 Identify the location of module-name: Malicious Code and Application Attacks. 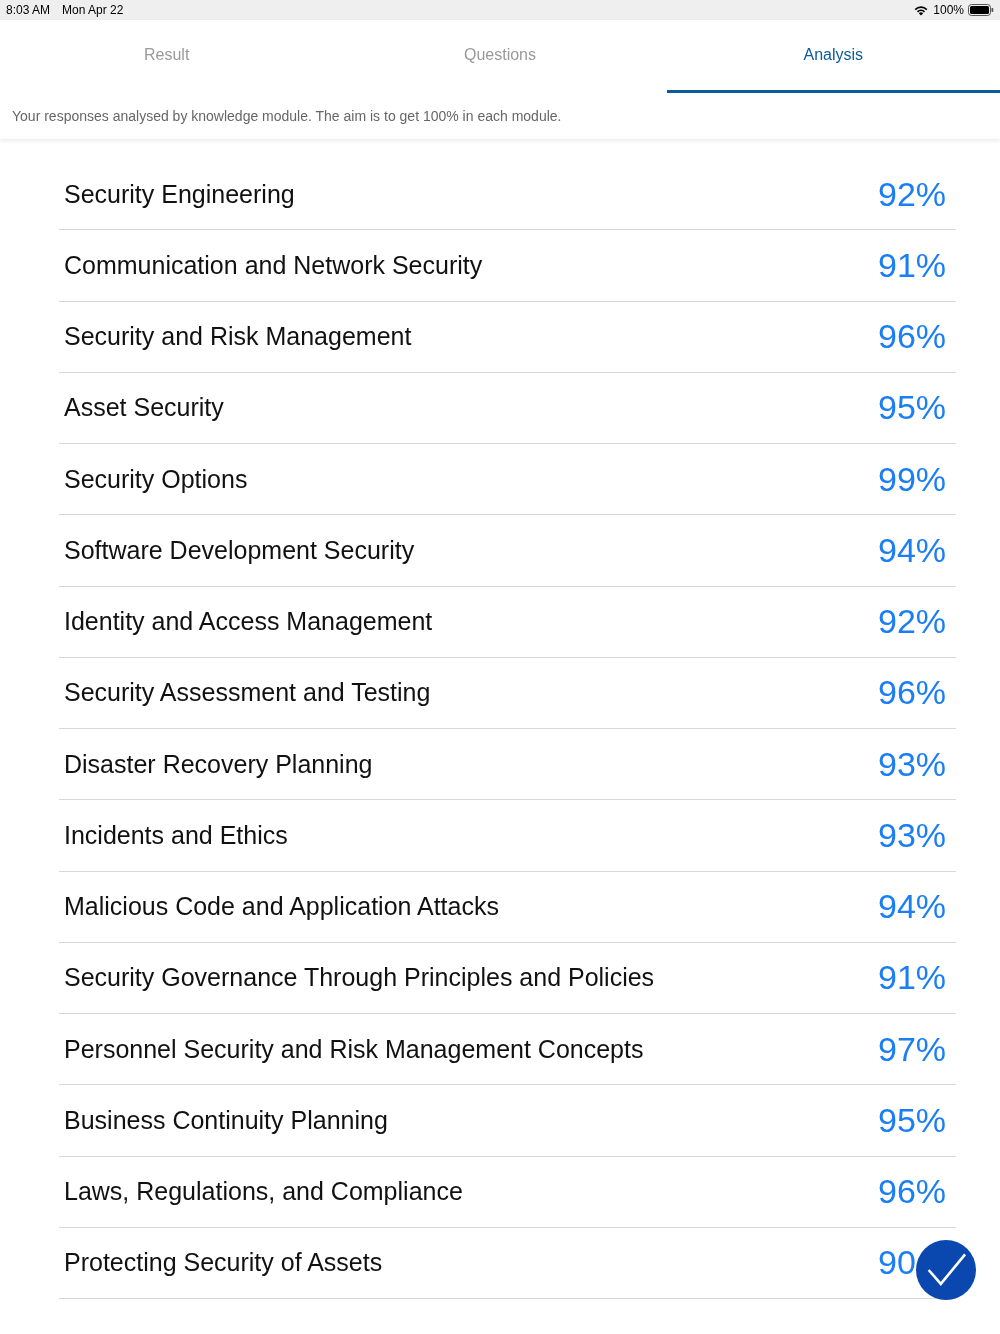
(281, 907).